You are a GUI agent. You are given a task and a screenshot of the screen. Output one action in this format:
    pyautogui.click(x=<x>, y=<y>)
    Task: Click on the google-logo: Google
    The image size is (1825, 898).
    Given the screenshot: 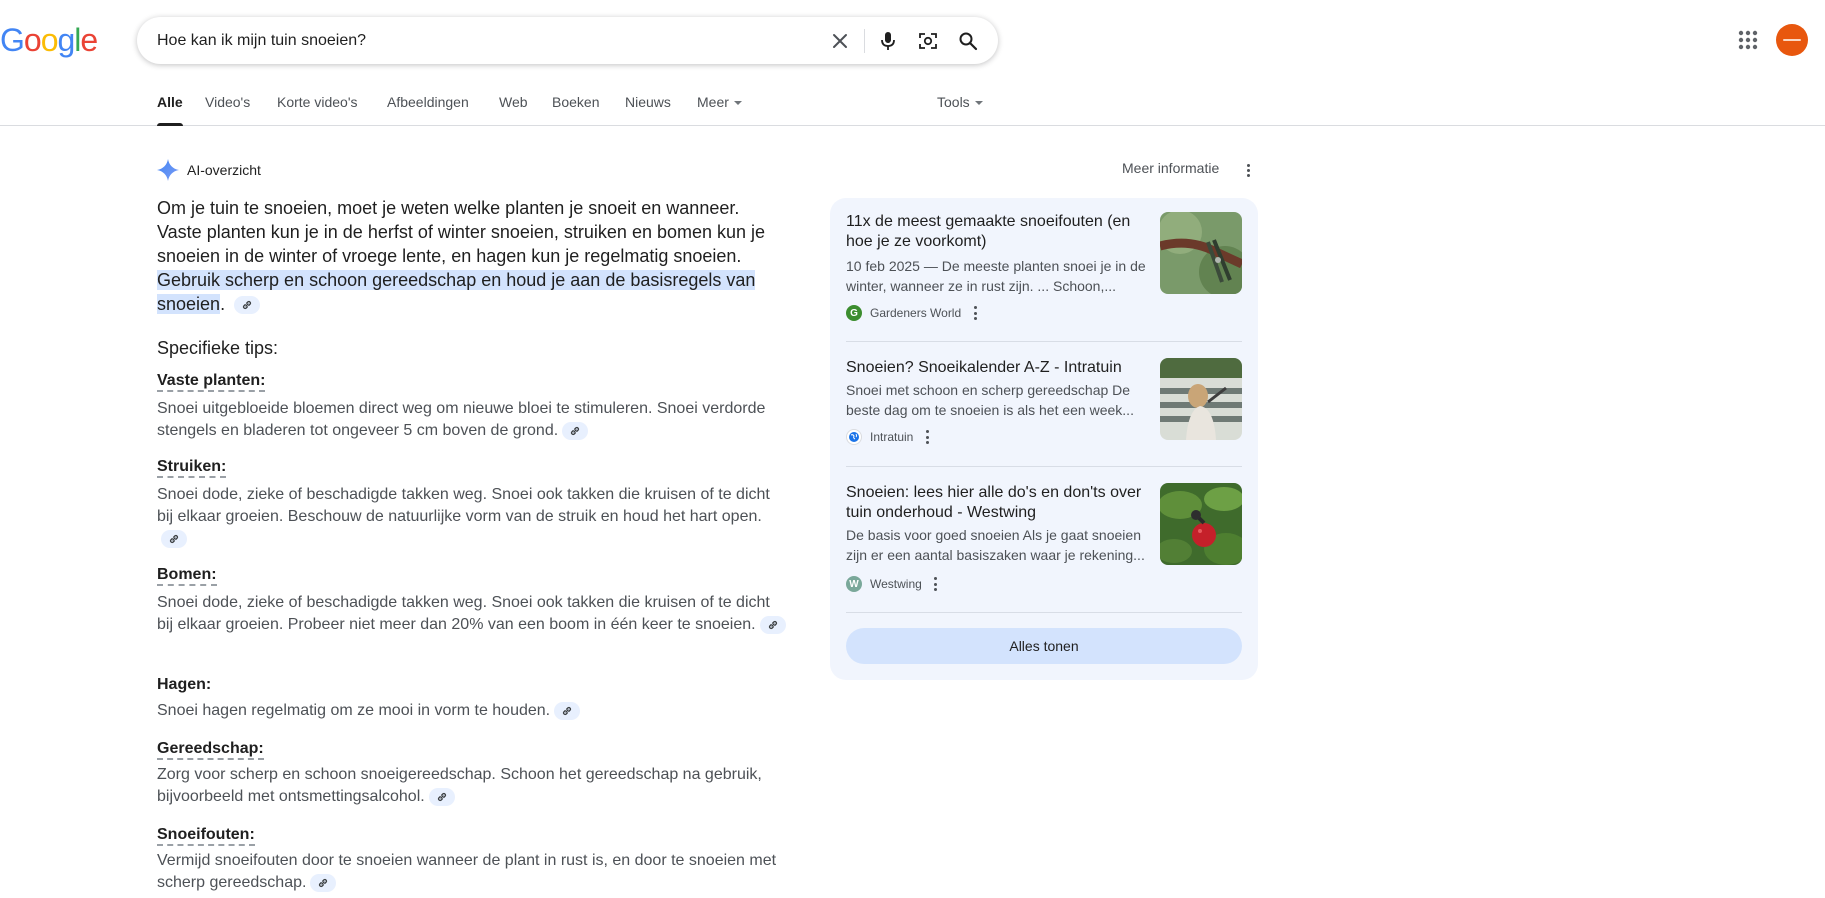 What is the action you would take?
    pyautogui.click(x=49, y=40)
    